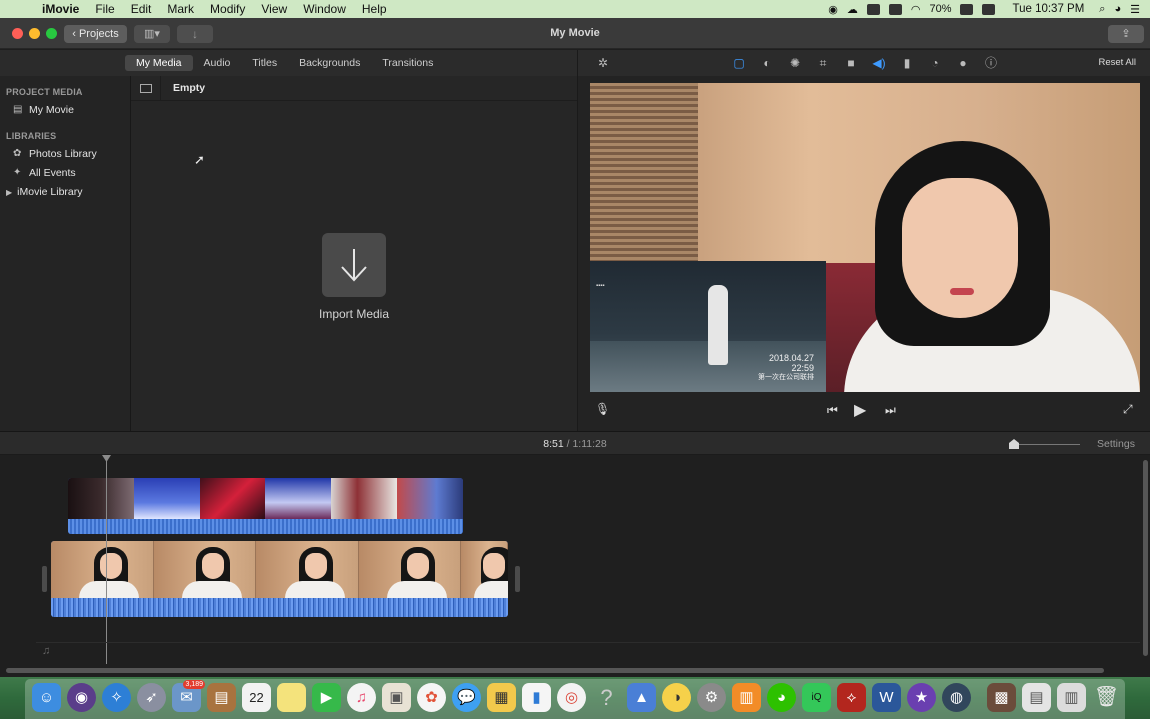 Image resolution: width=1150 pixels, height=719 pixels. I want to click on broll-clip, so click(265, 506).